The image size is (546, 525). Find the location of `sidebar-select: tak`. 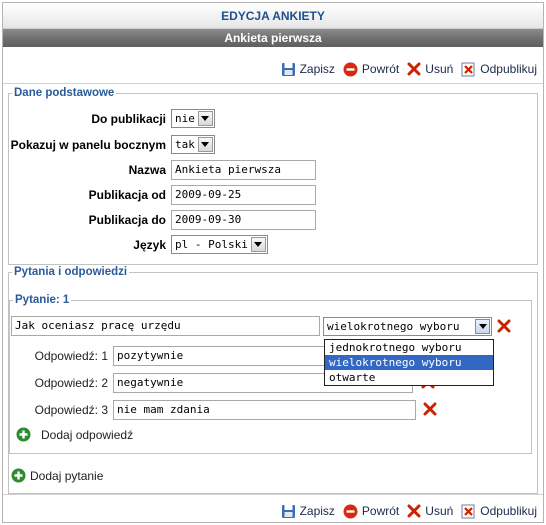

sidebar-select: tak is located at coordinates (193, 144).